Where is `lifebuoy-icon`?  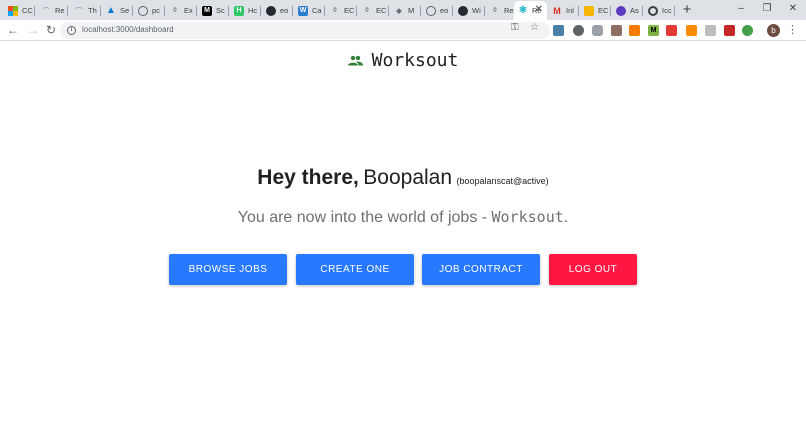 lifebuoy-icon is located at coordinates (653, 10).